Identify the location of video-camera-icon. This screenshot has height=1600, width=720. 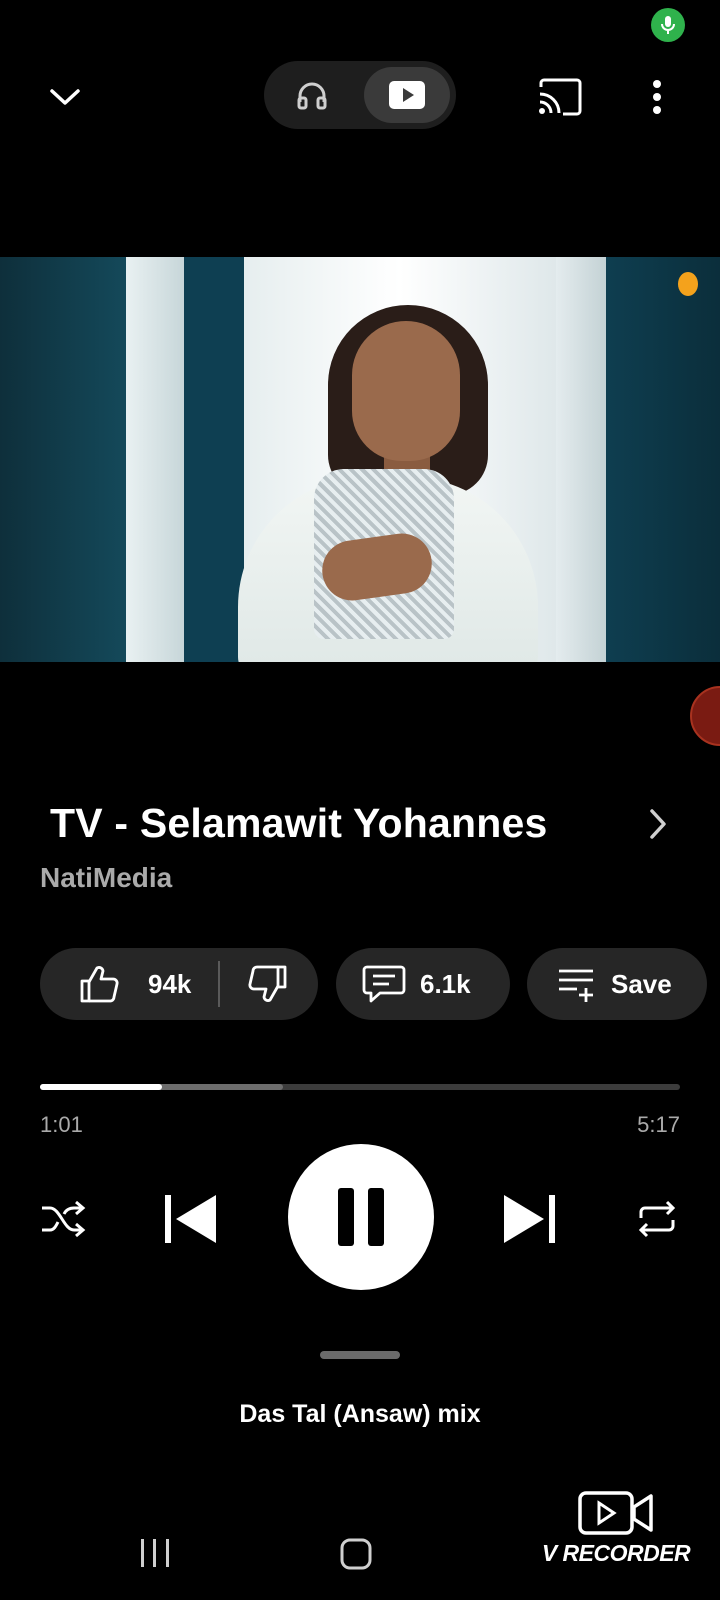
(615, 1513).